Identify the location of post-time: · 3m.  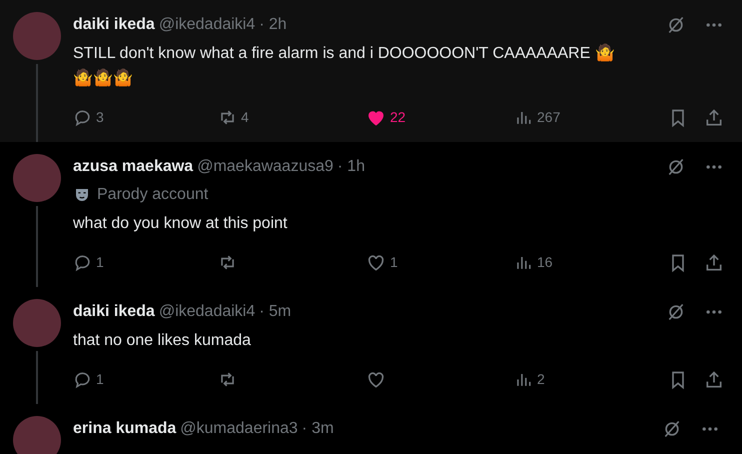
(318, 429).